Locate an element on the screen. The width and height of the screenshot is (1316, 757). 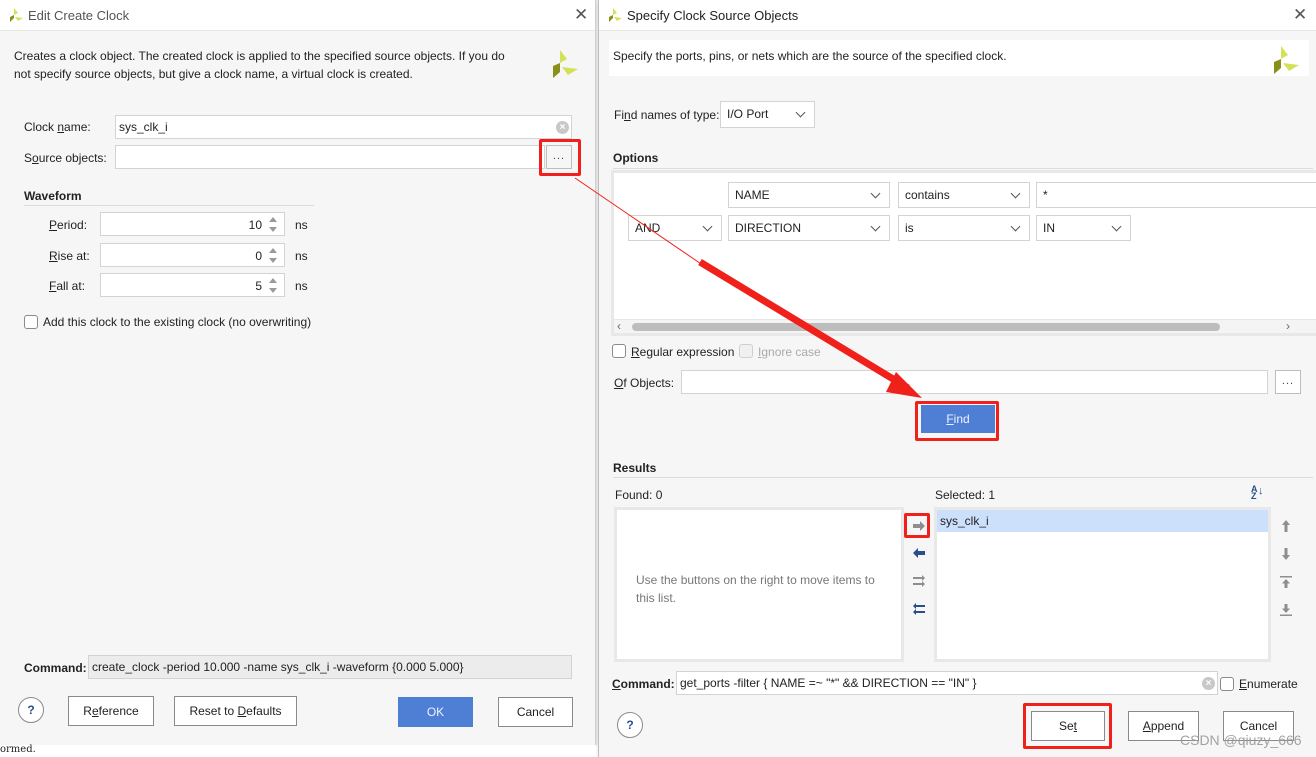
dialog-title: Specify Clock Source Objects is located at coordinates (713, 15).